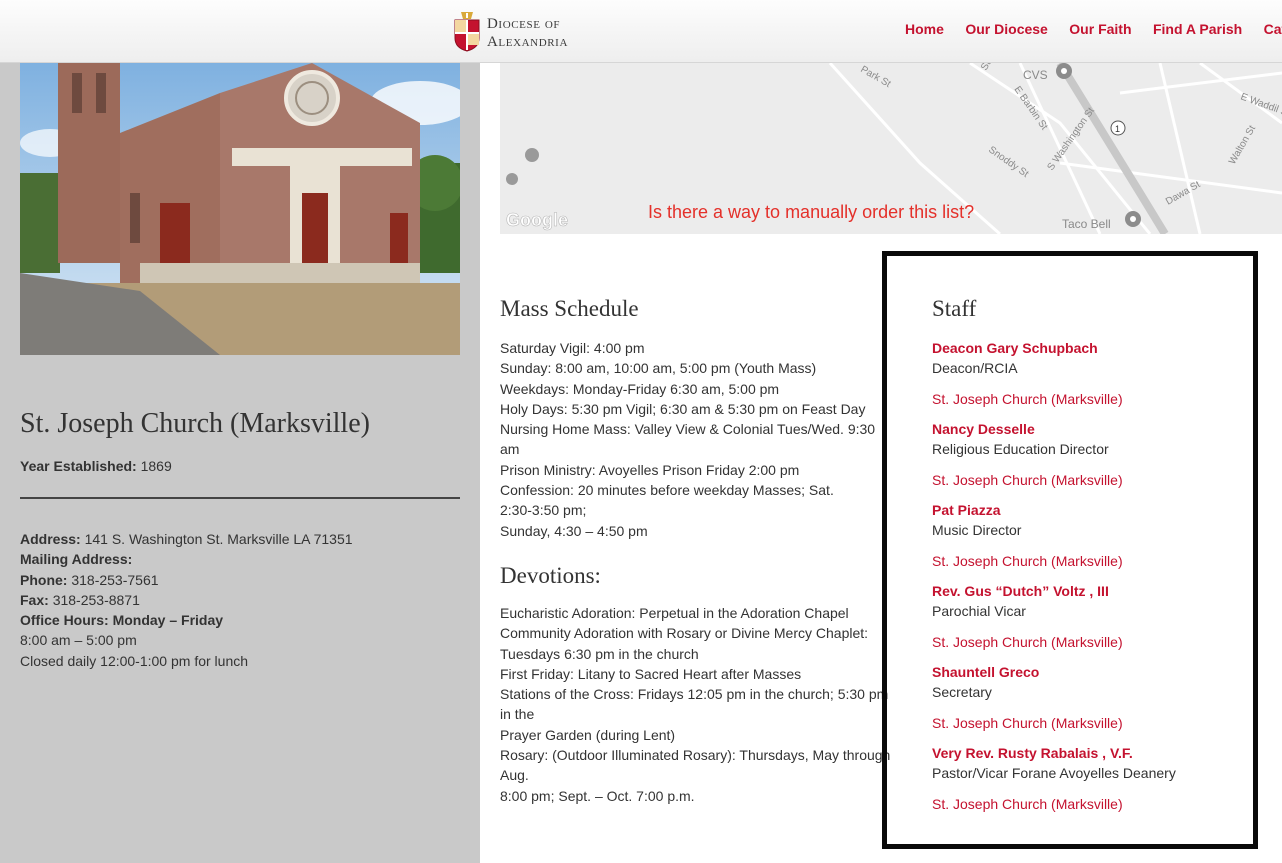 This screenshot has height=863, width=1282. What do you see at coordinates (1092, 510) in the screenshot?
I see `staff-name-link: Pat Piazza` at bounding box center [1092, 510].